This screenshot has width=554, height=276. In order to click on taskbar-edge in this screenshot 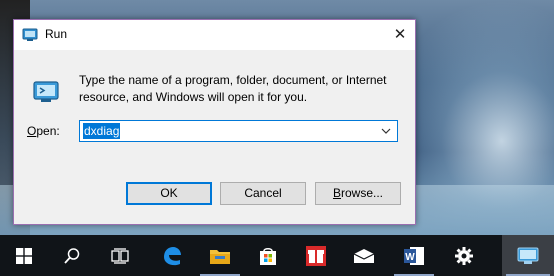, I will do `click(172, 255)`.